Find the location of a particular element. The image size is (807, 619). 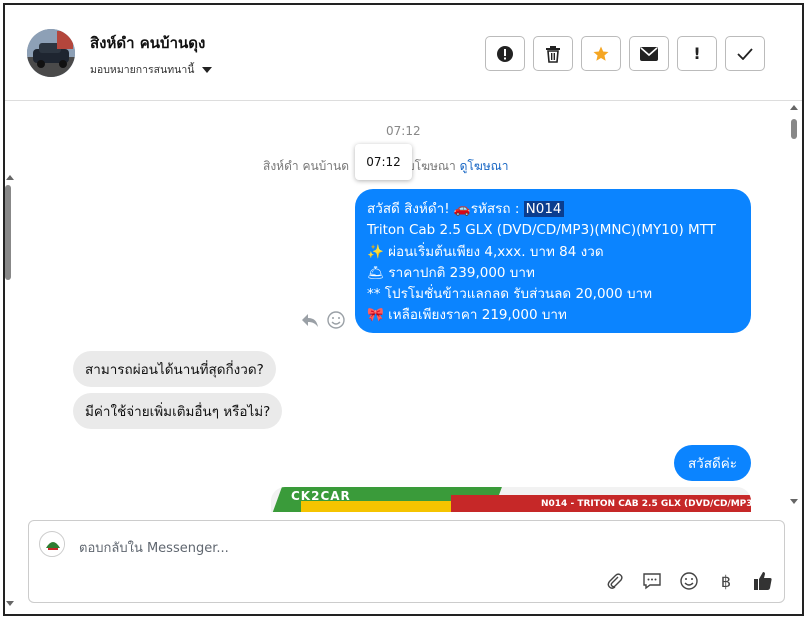

mark-done-button is located at coordinates (745, 53).